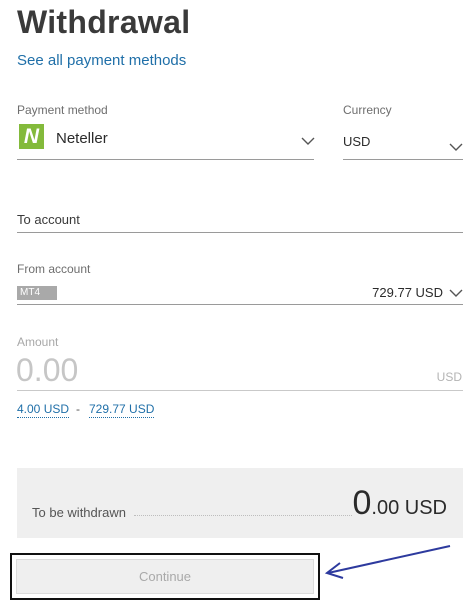 The width and height of the screenshot is (474, 607). Describe the element at coordinates (101, 60) in the screenshot. I see `see-all-payment-methods-link: See all payment methods` at that location.